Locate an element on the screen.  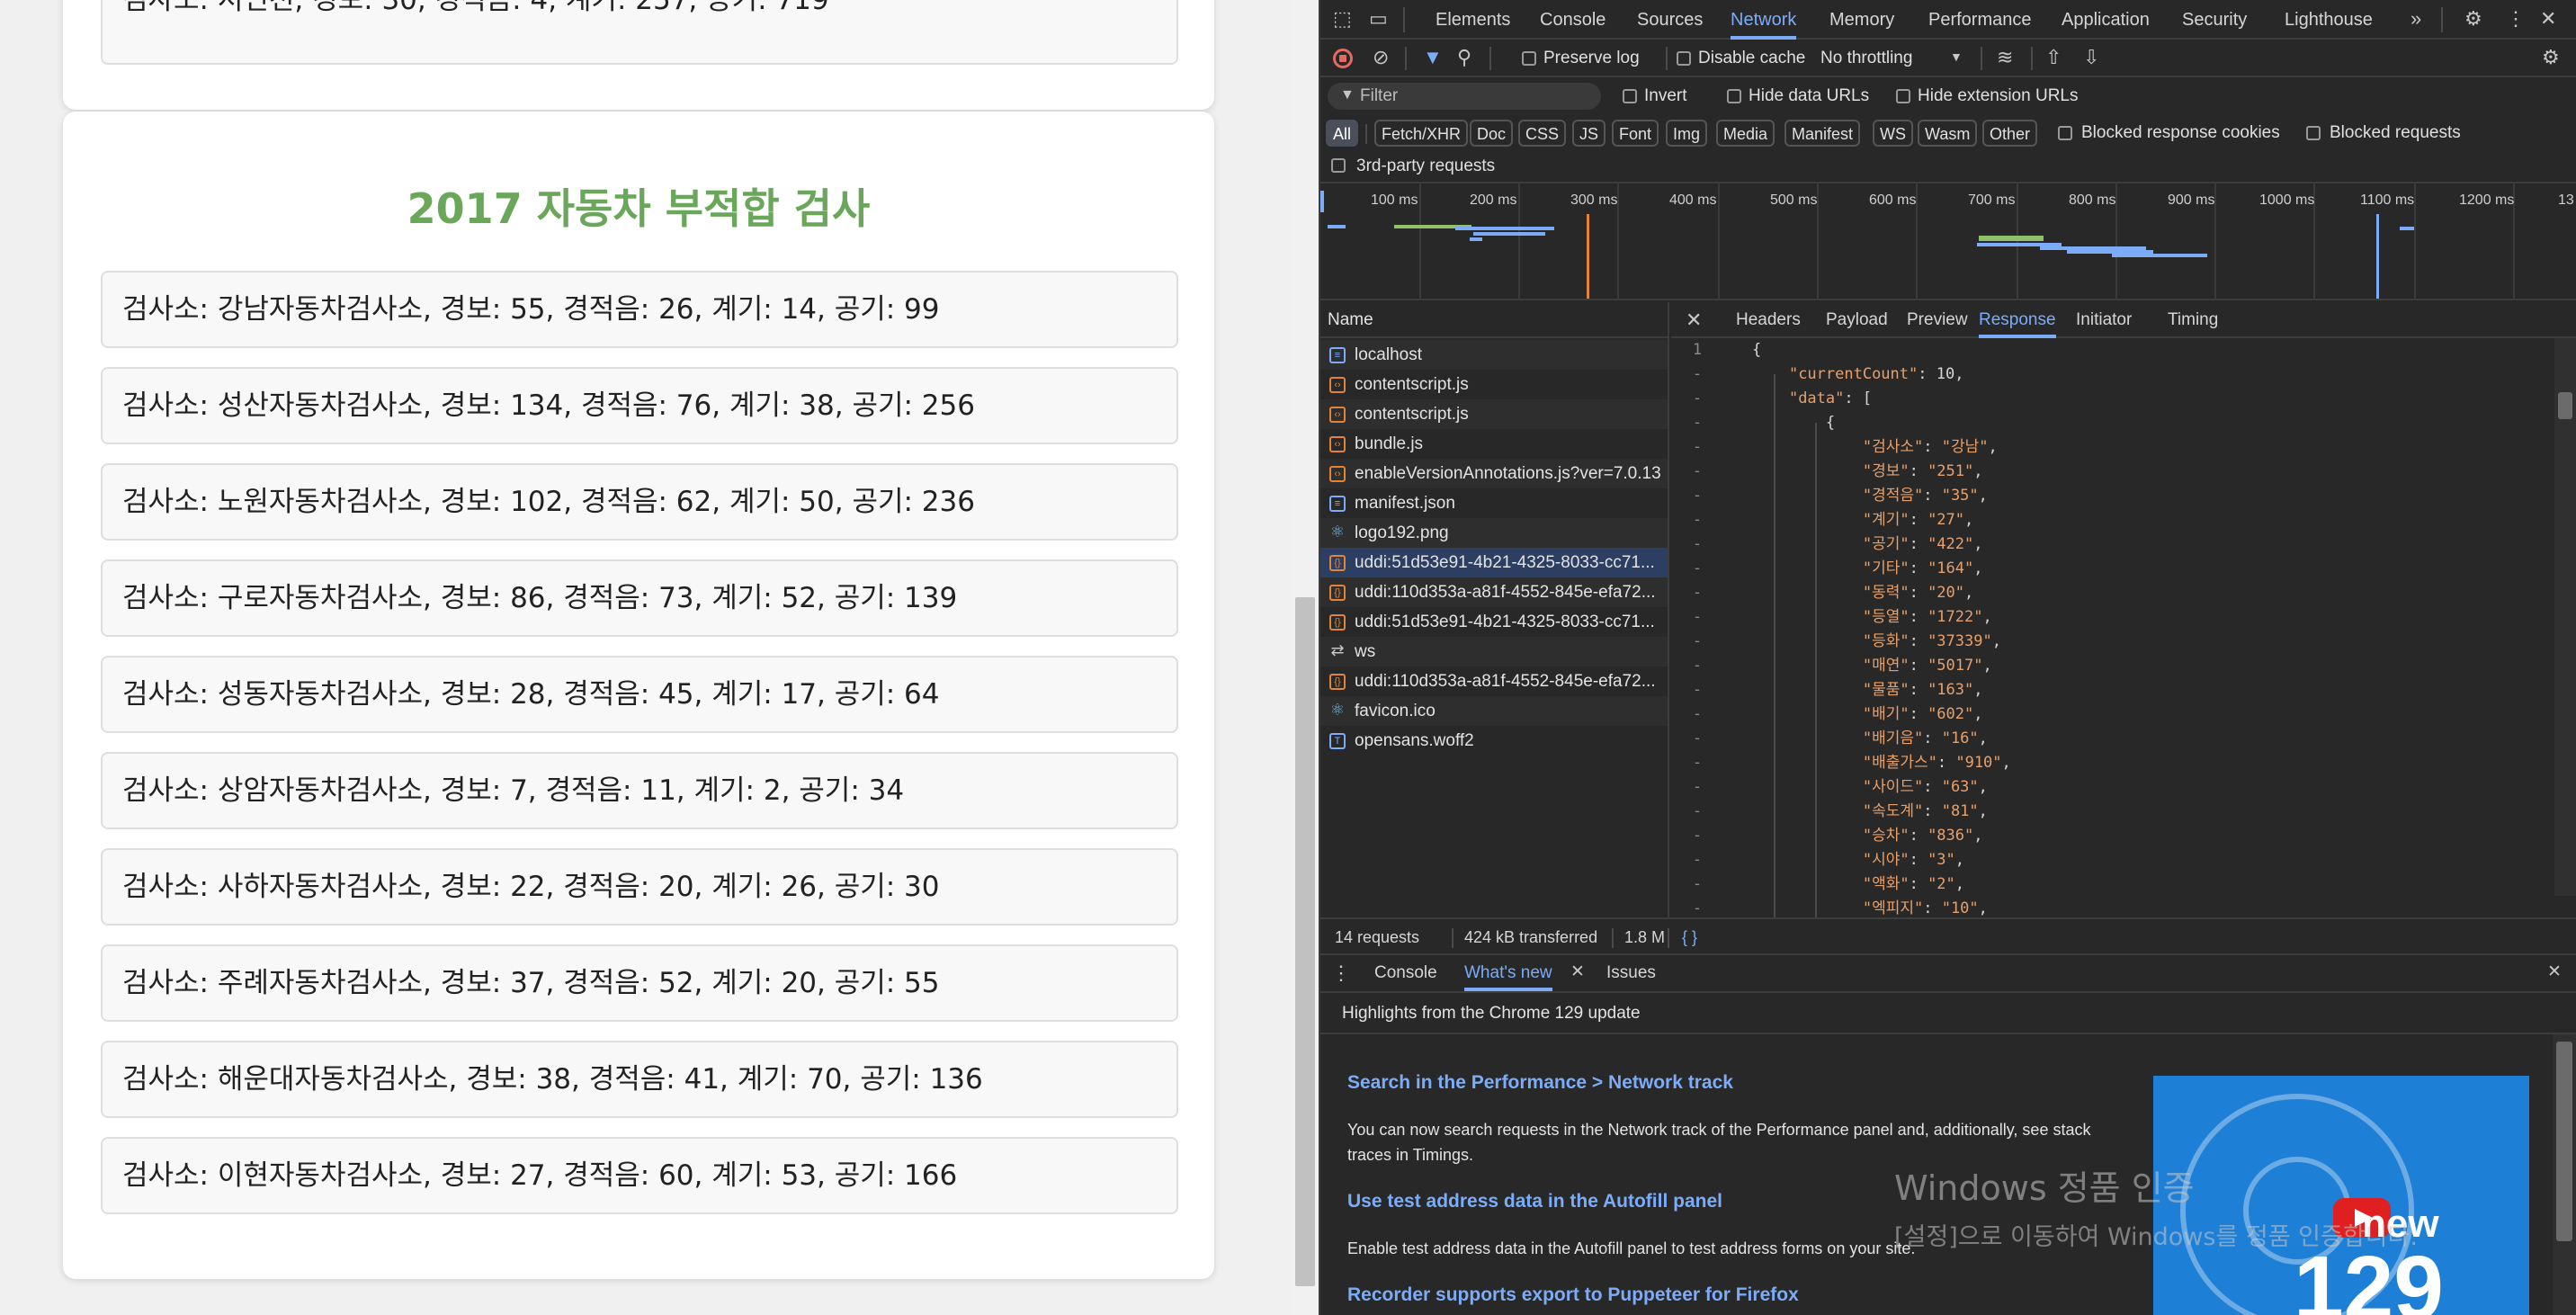
close-drawer-icon: ✕ is located at coordinates (2554, 972).